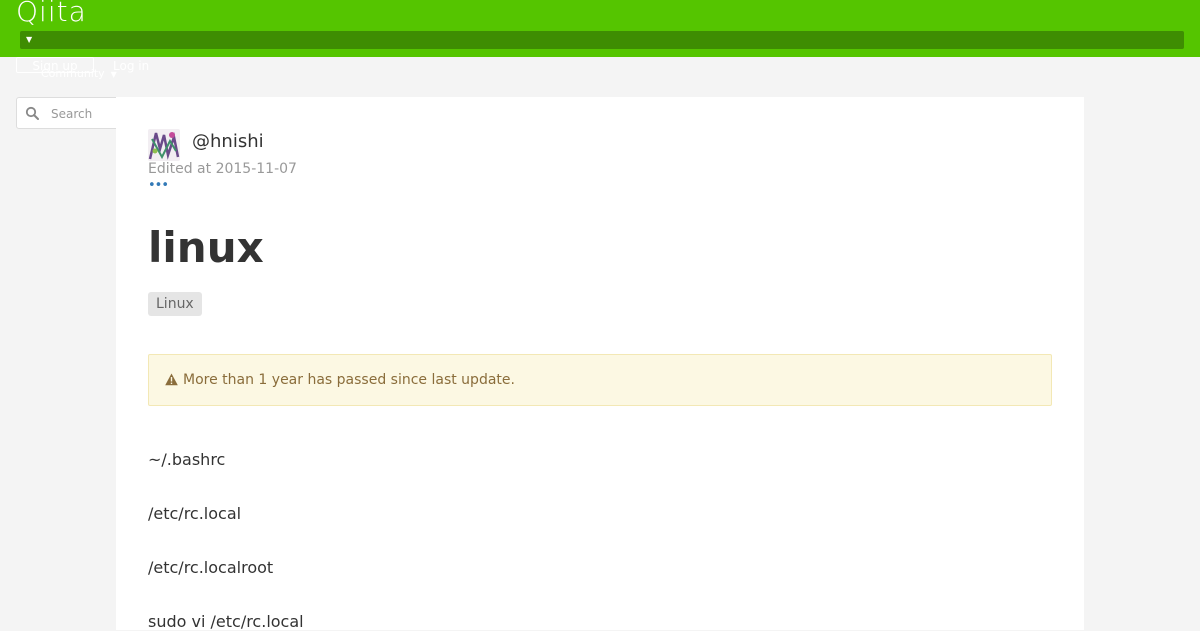  I want to click on article-title: linux, so click(206, 247).